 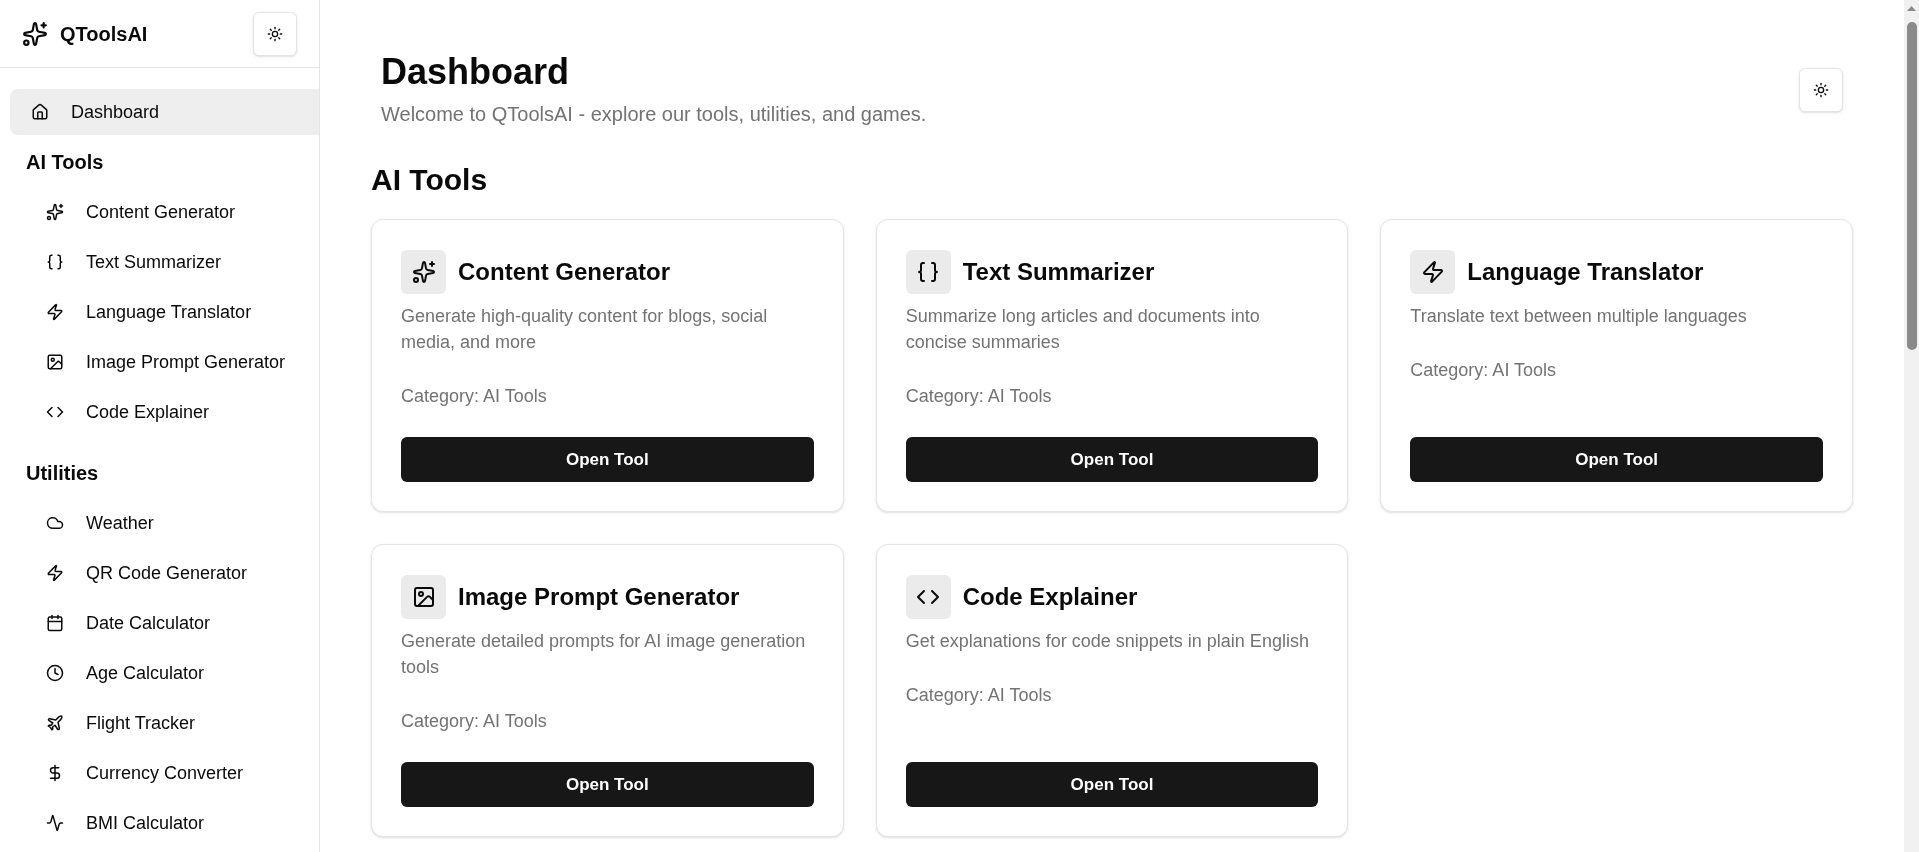 What do you see at coordinates (55, 673) in the screenshot?
I see `clock-icon` at bounding box center [55, 673].